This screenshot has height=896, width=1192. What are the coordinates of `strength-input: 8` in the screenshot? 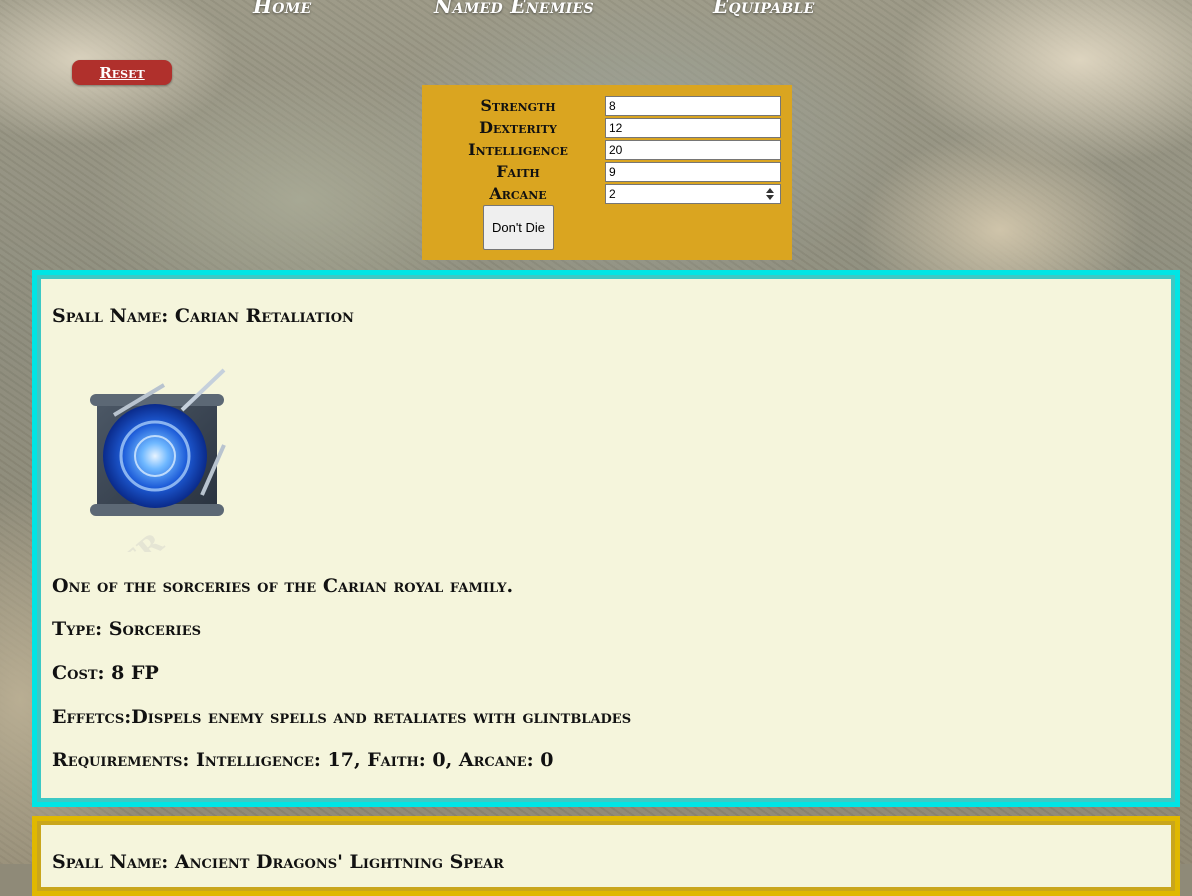 It's located at (693, 106).